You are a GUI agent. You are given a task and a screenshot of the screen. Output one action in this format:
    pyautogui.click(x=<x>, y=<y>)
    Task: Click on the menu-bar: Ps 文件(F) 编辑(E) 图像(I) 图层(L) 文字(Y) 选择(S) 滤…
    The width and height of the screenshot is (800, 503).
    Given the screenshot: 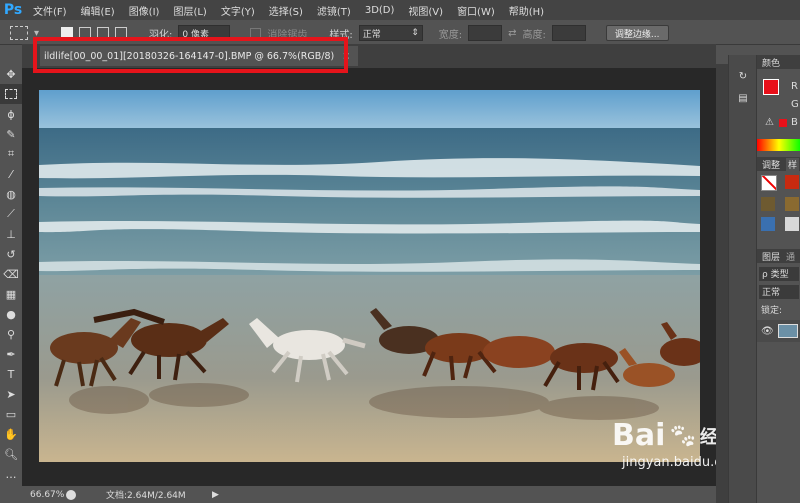 What is the action you would take?
    pyautogui.click(x=400, y=10)
    